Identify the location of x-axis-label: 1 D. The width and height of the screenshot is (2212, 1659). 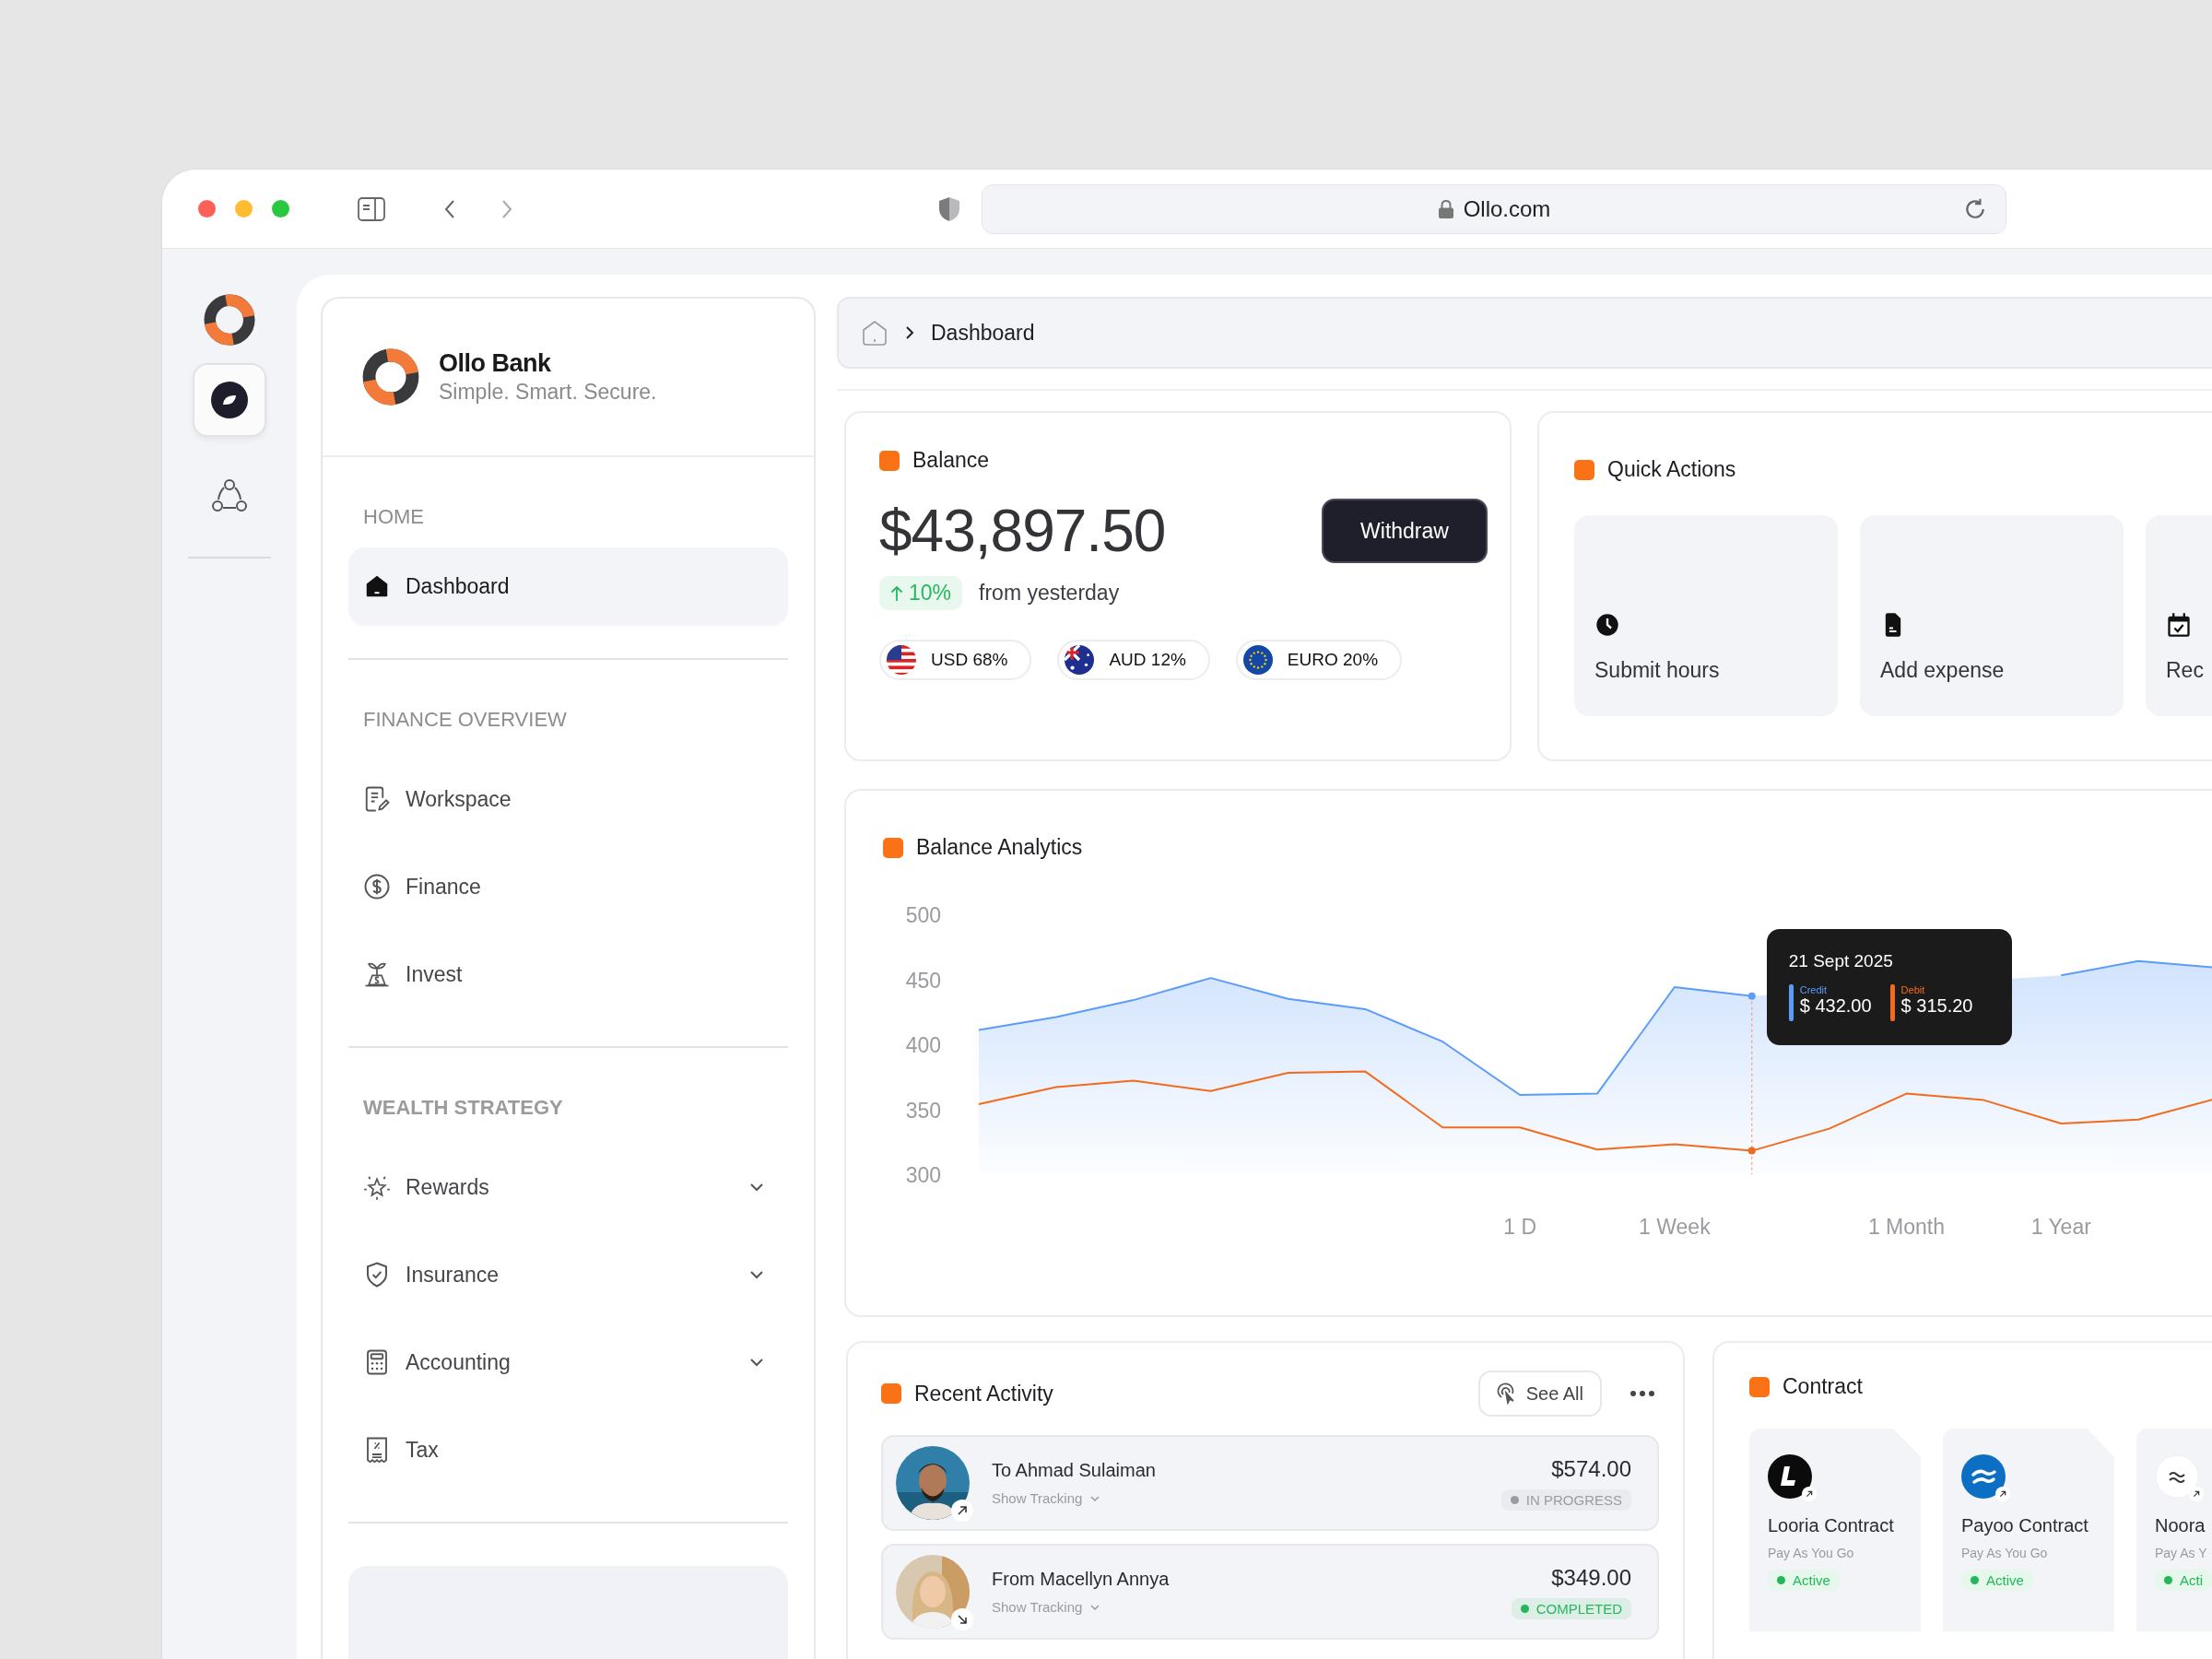
(1519, 1227).